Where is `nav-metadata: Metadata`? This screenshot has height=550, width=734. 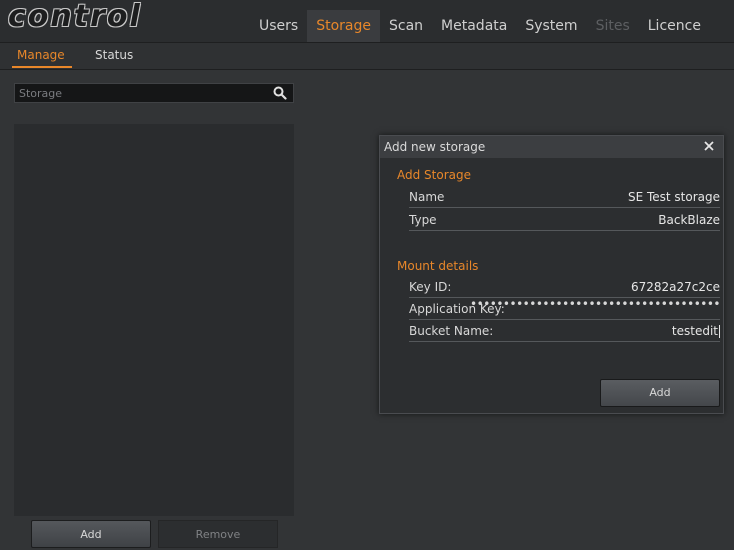 nav-metadata: Metadata is located at coordinates (474, 26).